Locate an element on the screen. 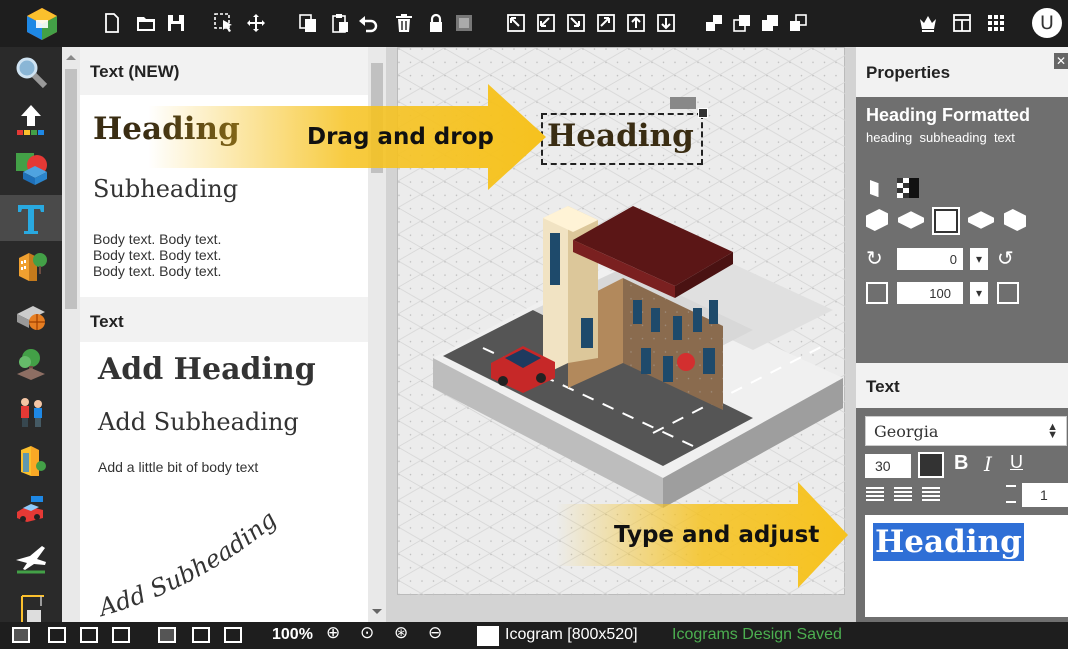  group-icon is located at coordinates (464, 23).